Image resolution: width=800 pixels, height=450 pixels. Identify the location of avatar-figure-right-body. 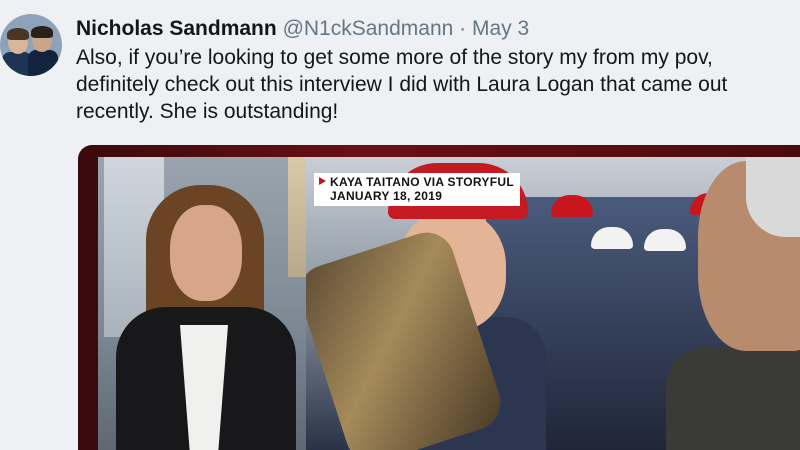
(43, 63).